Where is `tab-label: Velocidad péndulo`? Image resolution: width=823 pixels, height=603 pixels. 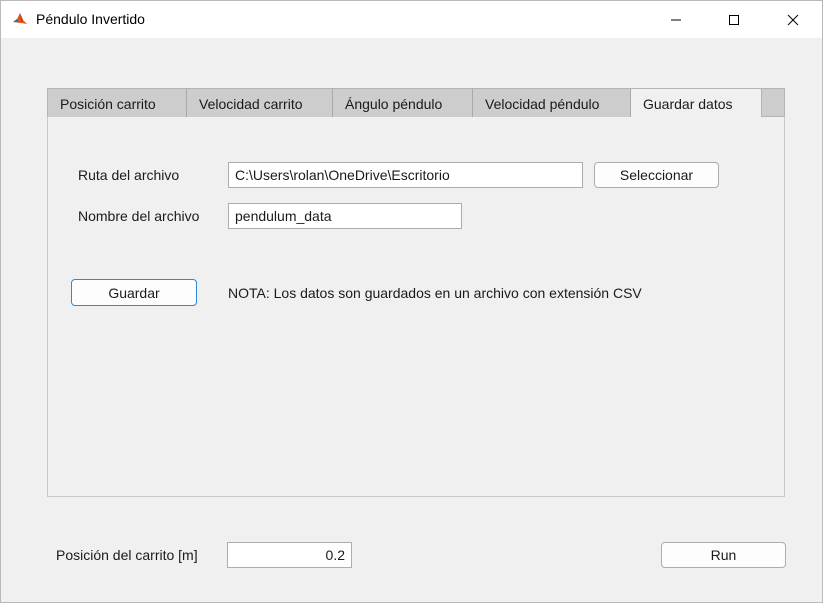 tab-label: Velocidad péndulo is located at coordinates (542, 103).